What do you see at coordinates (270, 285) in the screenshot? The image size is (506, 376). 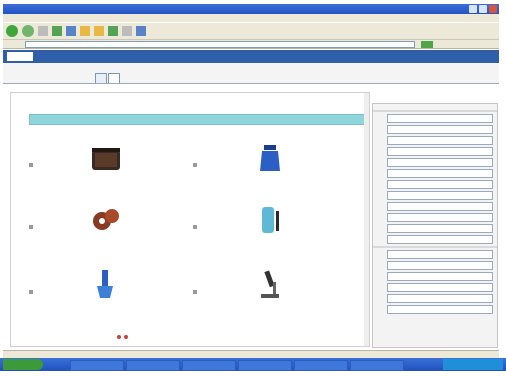 I see `microscope-icon` at bounding box center [270, 285].